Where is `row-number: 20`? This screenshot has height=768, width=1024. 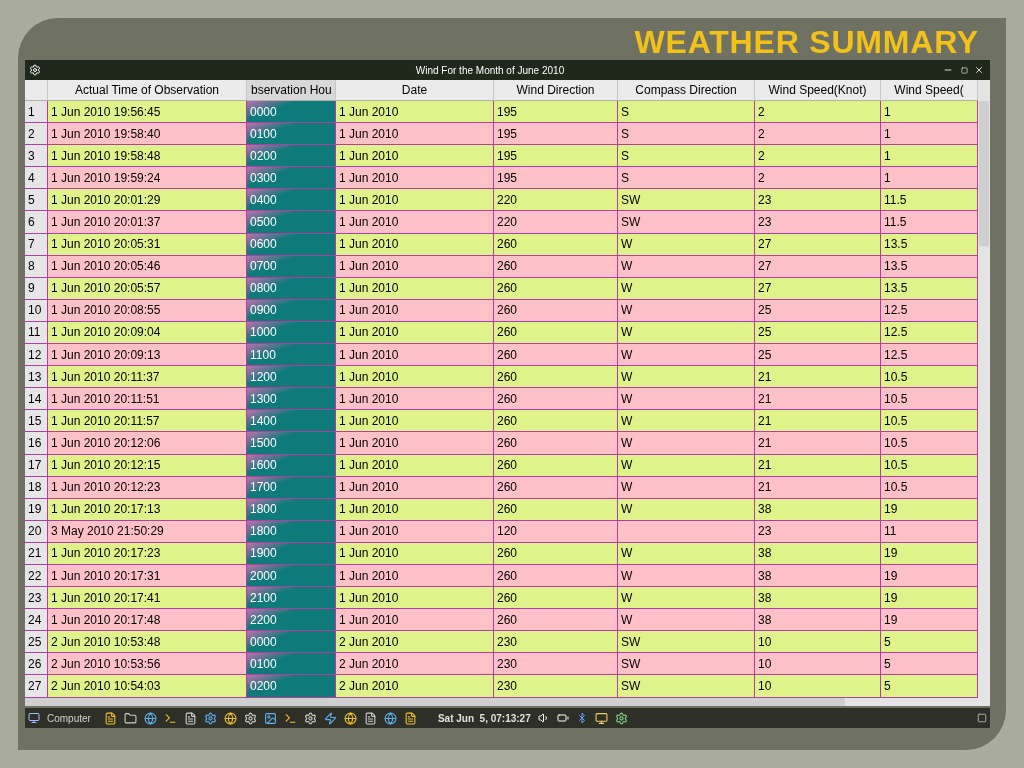
row-number: 20 is located at coordinates (35, 532).